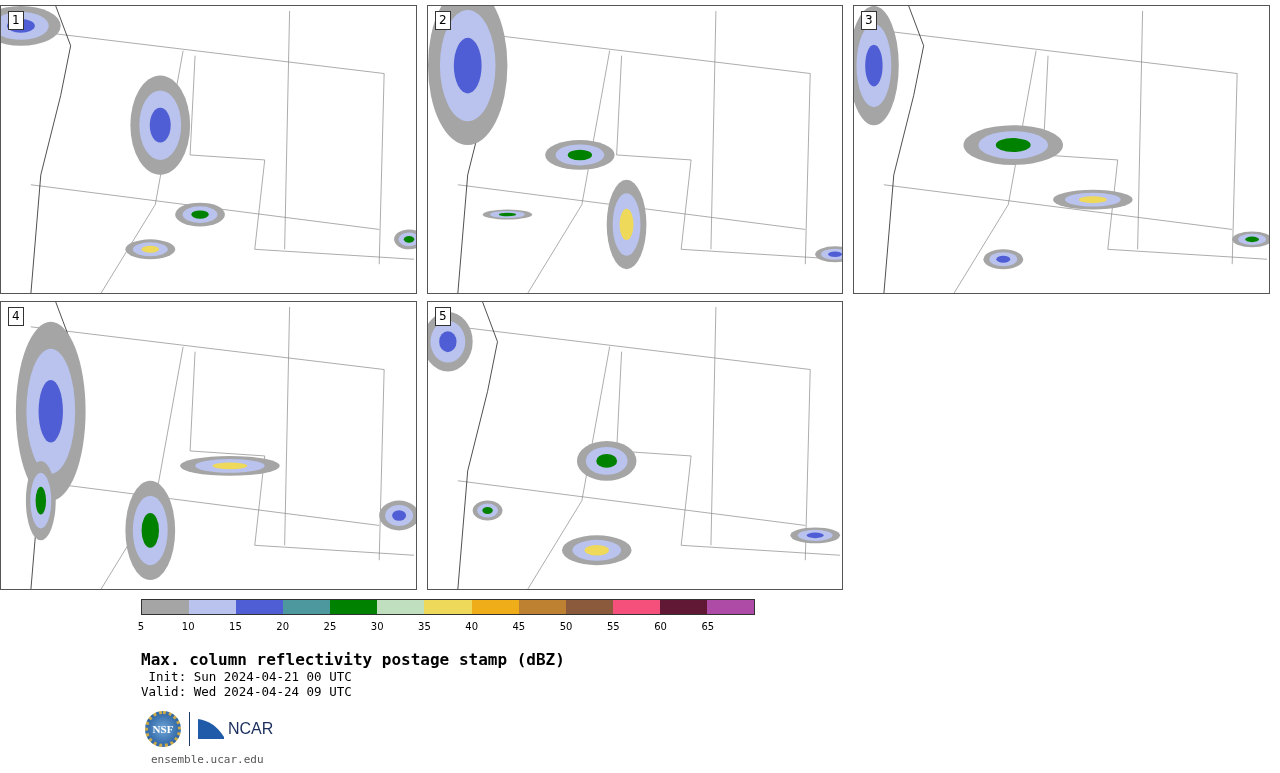 The width and height of the screenshot is (1280, 773). I want to click on scale-label: 50, so click(566, 626).